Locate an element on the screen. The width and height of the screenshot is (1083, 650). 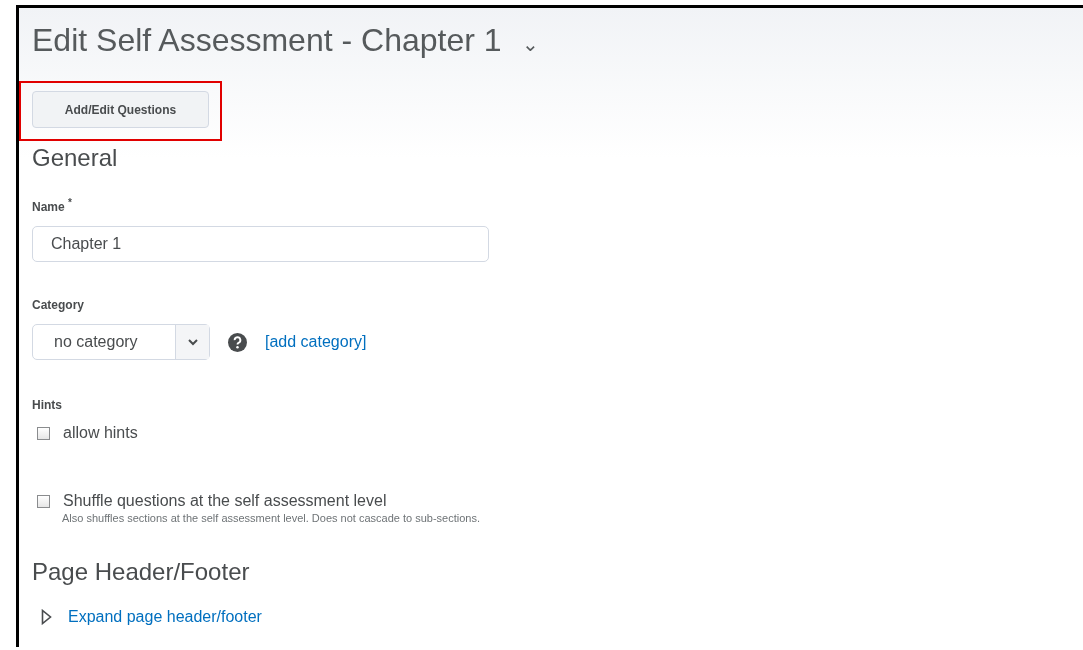
triangle-right-icon is located at coordinates (46, 617).